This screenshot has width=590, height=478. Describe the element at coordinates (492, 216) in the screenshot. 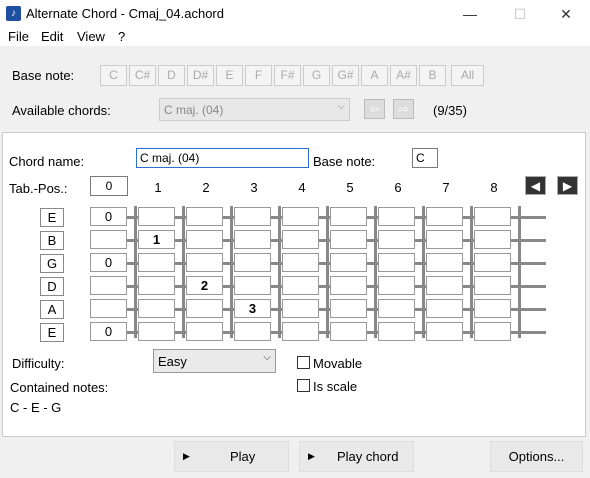

I see `fret-cell-s1-f8` at that location.